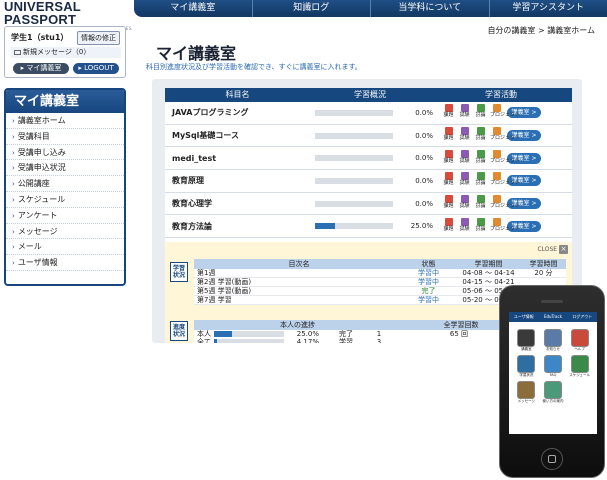  Describe the element at coordinates (65, 216) in the screenshot. I see `sidebar-item-survey: › アンケート` at that location.